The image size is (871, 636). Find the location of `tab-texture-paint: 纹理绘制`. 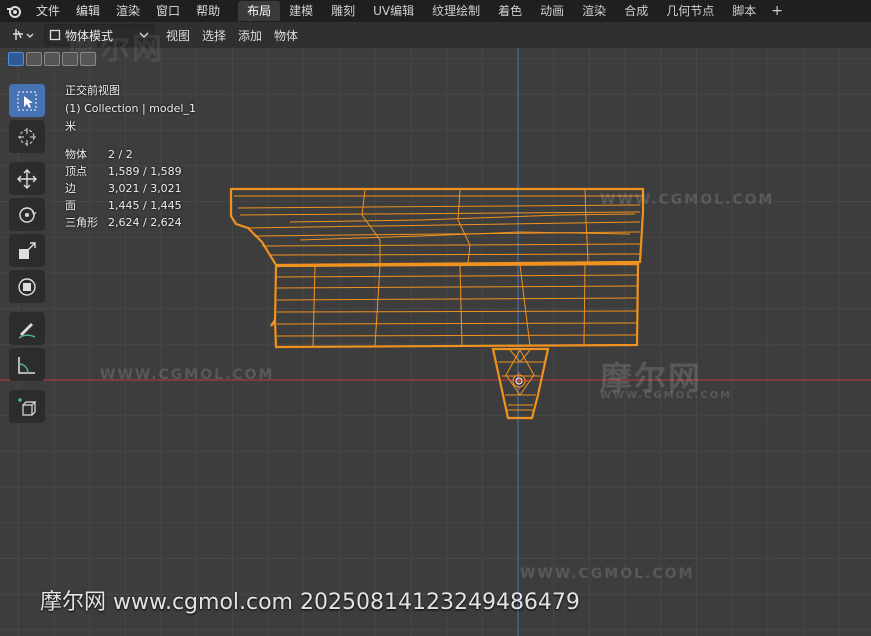

tab-texture-paint: 纹理绘制 is located at coordinates (456, 11).